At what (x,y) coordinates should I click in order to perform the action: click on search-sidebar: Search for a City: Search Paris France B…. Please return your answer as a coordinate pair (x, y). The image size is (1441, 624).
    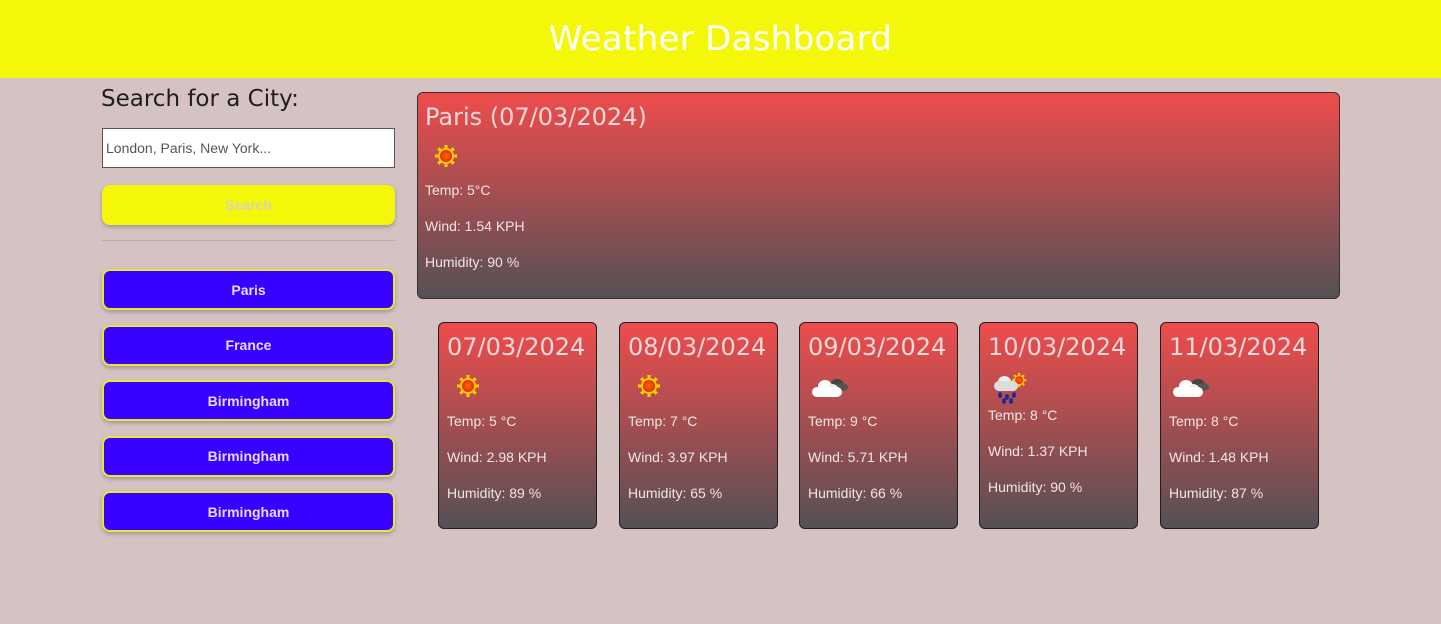
    Looking at the image, I should click on (248, 308).